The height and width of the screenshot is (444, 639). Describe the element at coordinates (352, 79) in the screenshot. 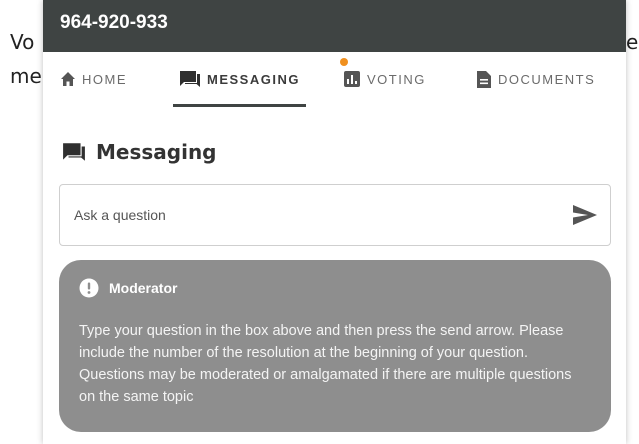

I see `bar-chart-icon` at that location.